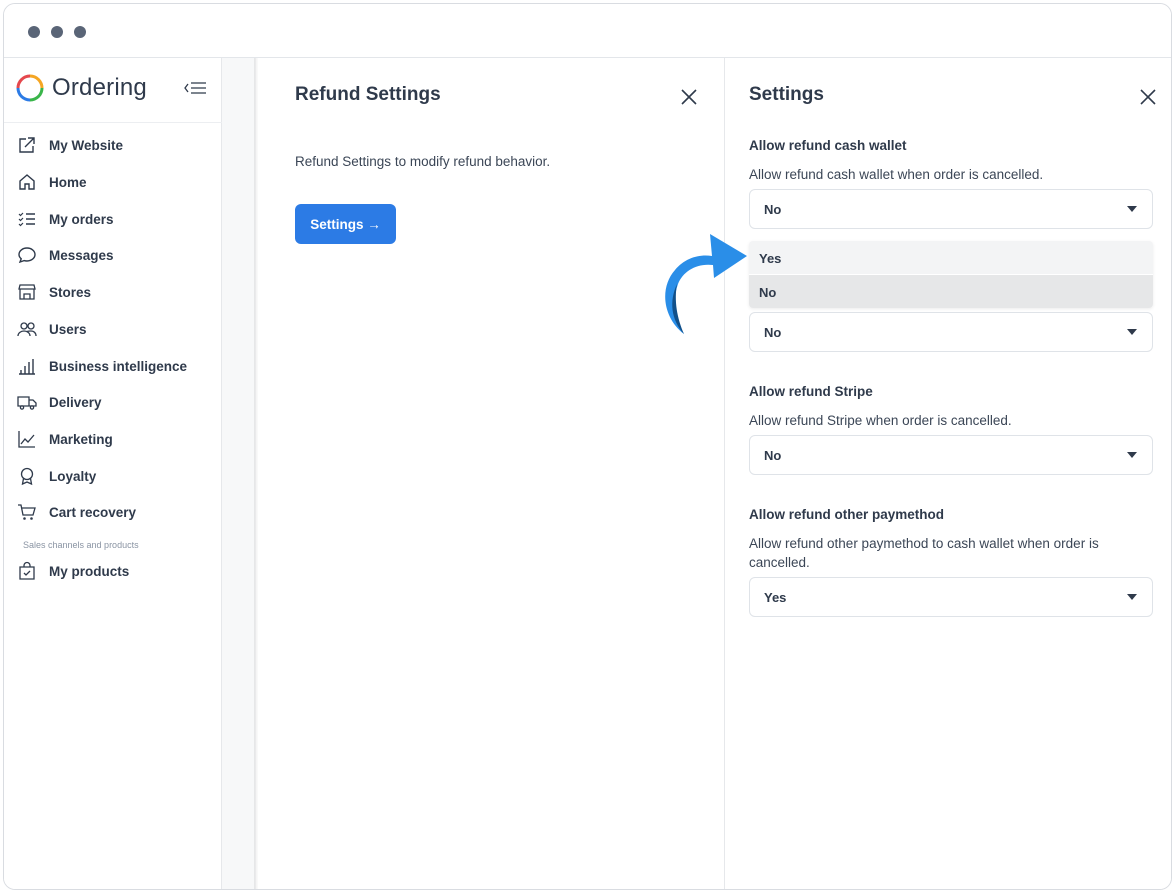 The image size is (1176, 895). What do you see at coordinates (195, 88) in the screenshot?
I see `collapse-sidebar-icon` at bounding box center [195, 88].